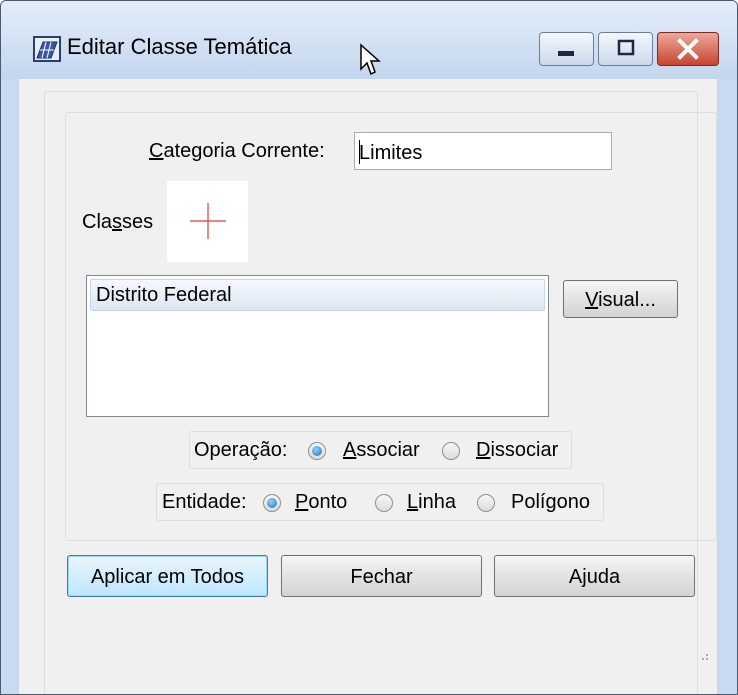 The height and width of the screenshot is (695, 738). What do you see at coordinates (317, 346) in the screenshot?
I see `classes-listbox: Distrito Federal` at bounding box center [317, 346].